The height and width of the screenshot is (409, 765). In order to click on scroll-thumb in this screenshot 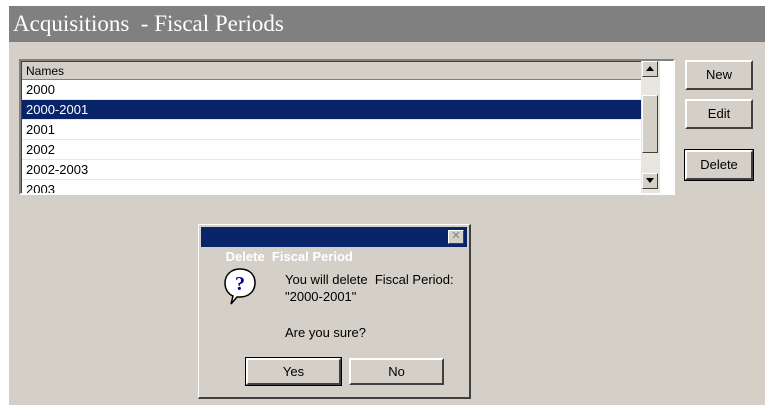, I will do `click(650, 124)`.